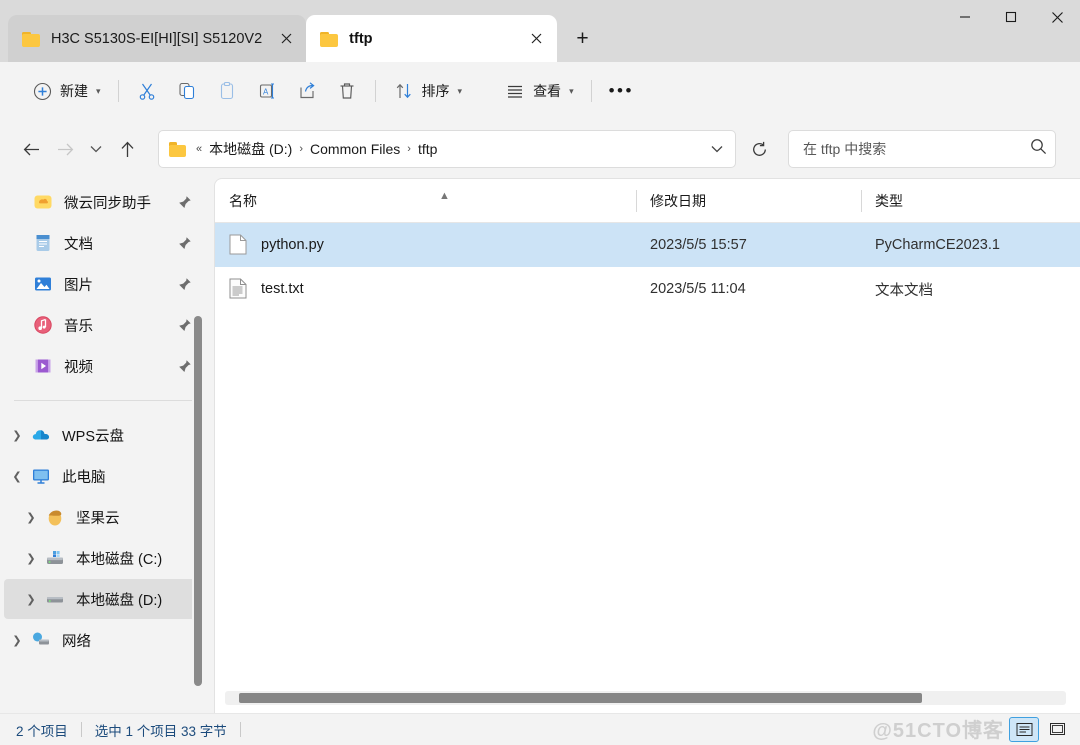 This screenshot has width=1080, height=745. I want to click on svg-text: A, so click(266, 92).